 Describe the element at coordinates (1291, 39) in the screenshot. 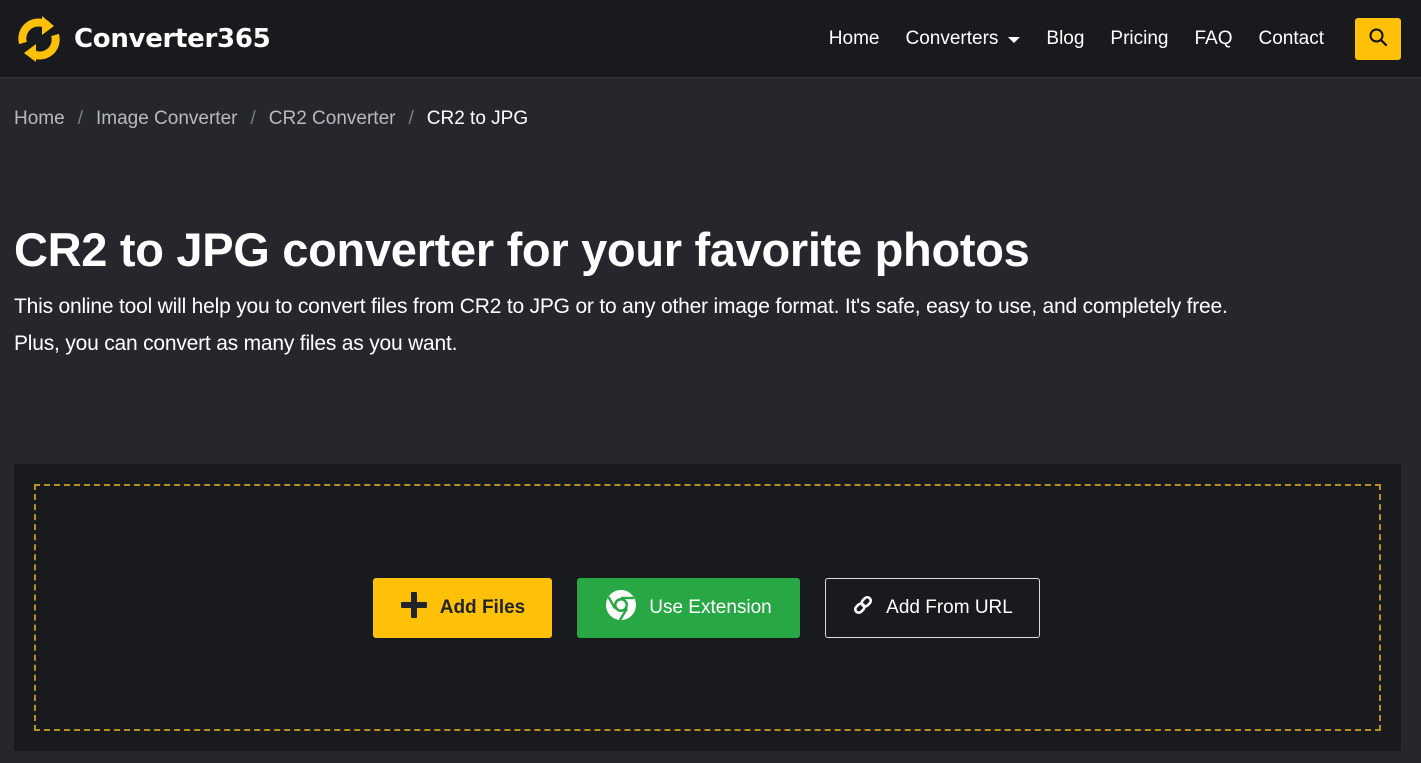

I see `nav-contact: Contact` at that location.